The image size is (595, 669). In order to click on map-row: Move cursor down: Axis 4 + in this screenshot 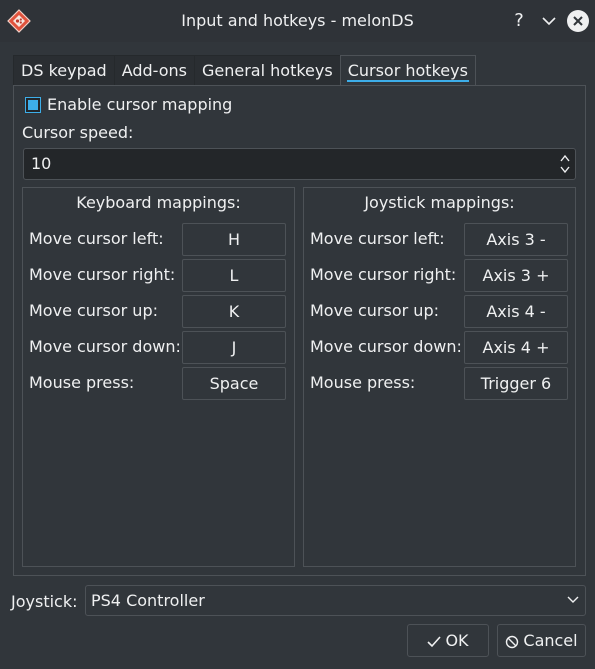, I will do `click(440, 347)`.